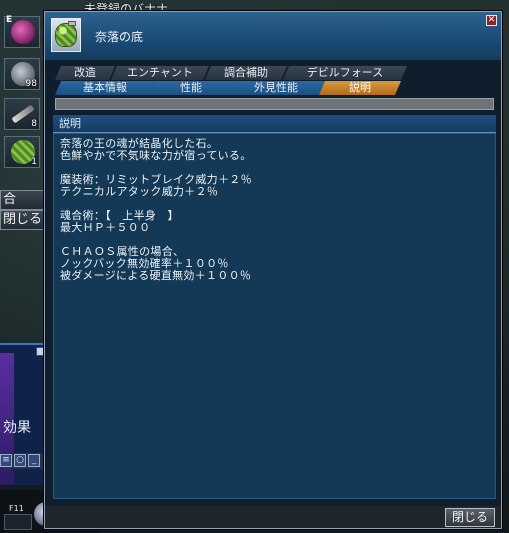 The height and width of the screenshot is (533, 509). Describe the element at coordinates (274, 104) in the screenshot. I see `tab-separator-bar` at that location.